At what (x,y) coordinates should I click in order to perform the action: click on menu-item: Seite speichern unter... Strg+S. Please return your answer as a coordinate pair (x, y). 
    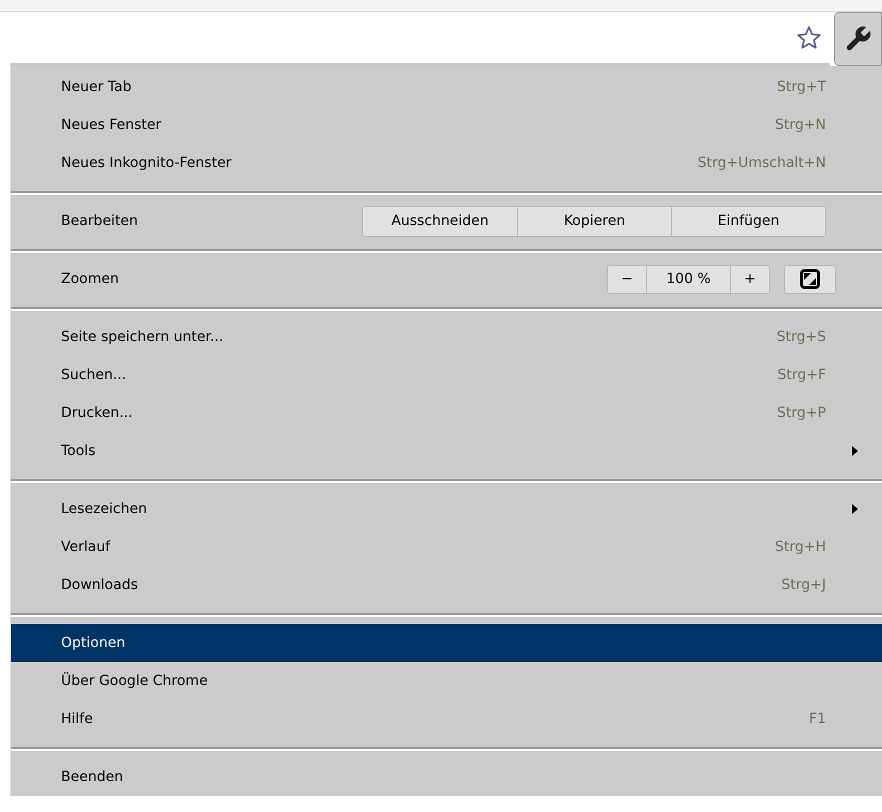
    Looking at the image, I should click on (446, 337).